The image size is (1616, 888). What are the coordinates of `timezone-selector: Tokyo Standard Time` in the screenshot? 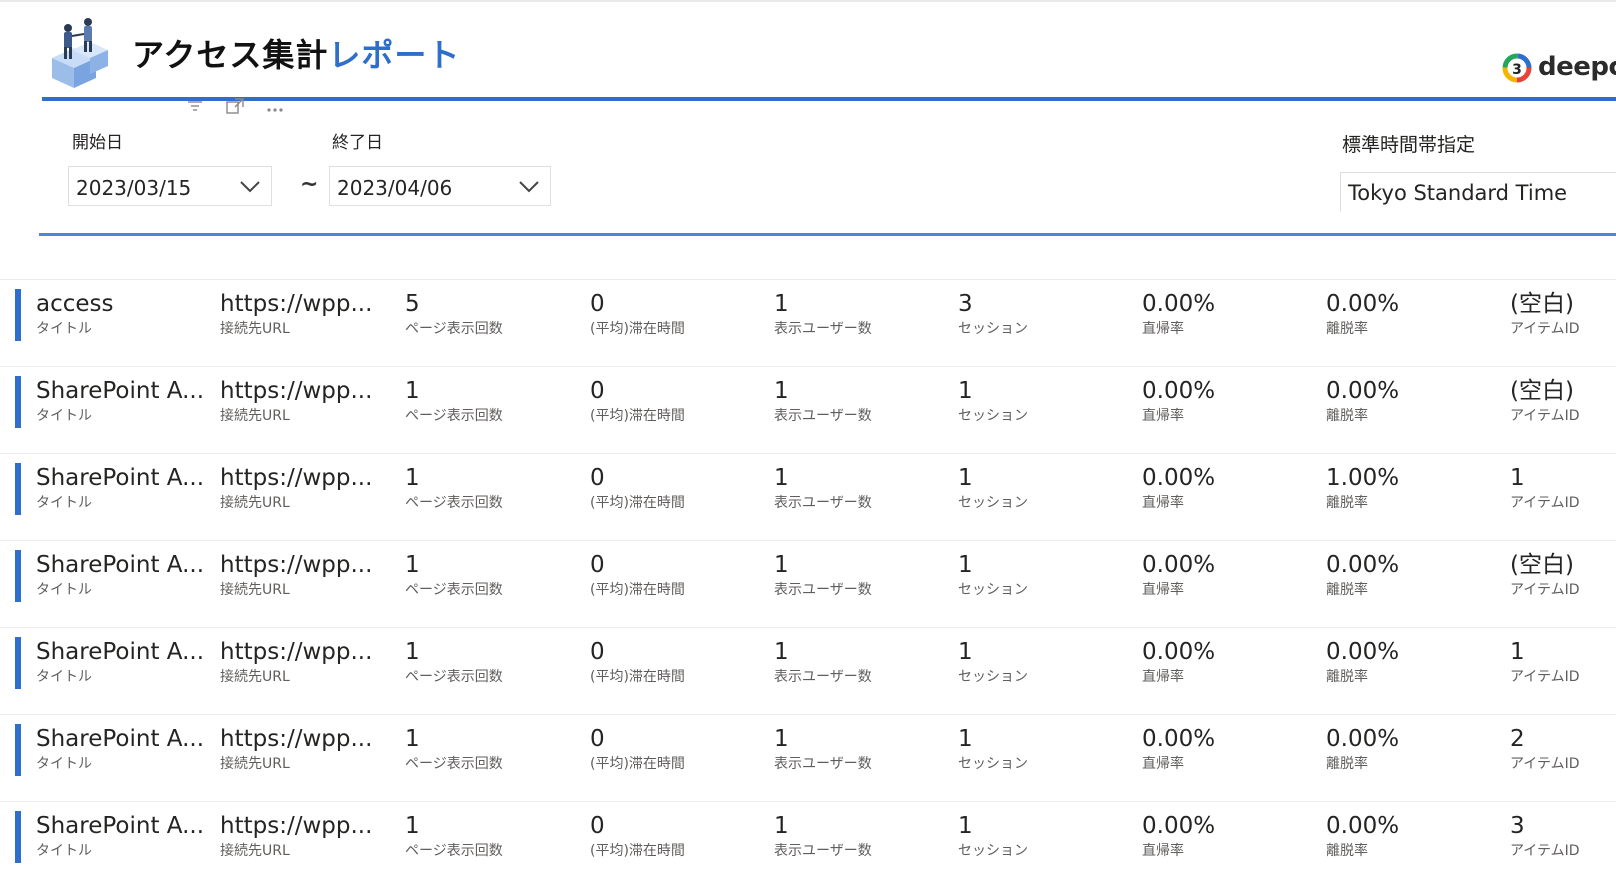 It's located at (1478, 192).